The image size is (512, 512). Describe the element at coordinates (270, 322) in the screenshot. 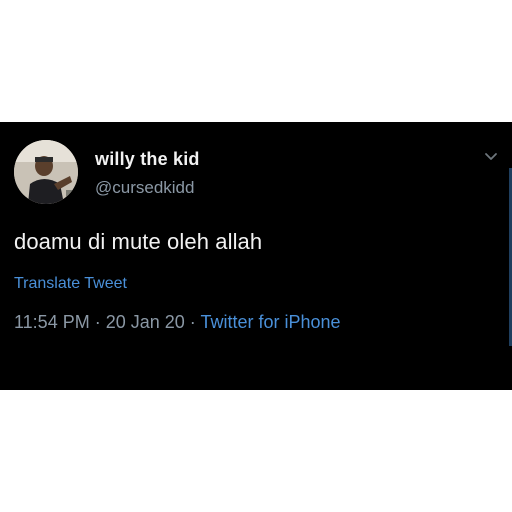

I see `tweet-source-link: Twitter for iPhone` at that location.